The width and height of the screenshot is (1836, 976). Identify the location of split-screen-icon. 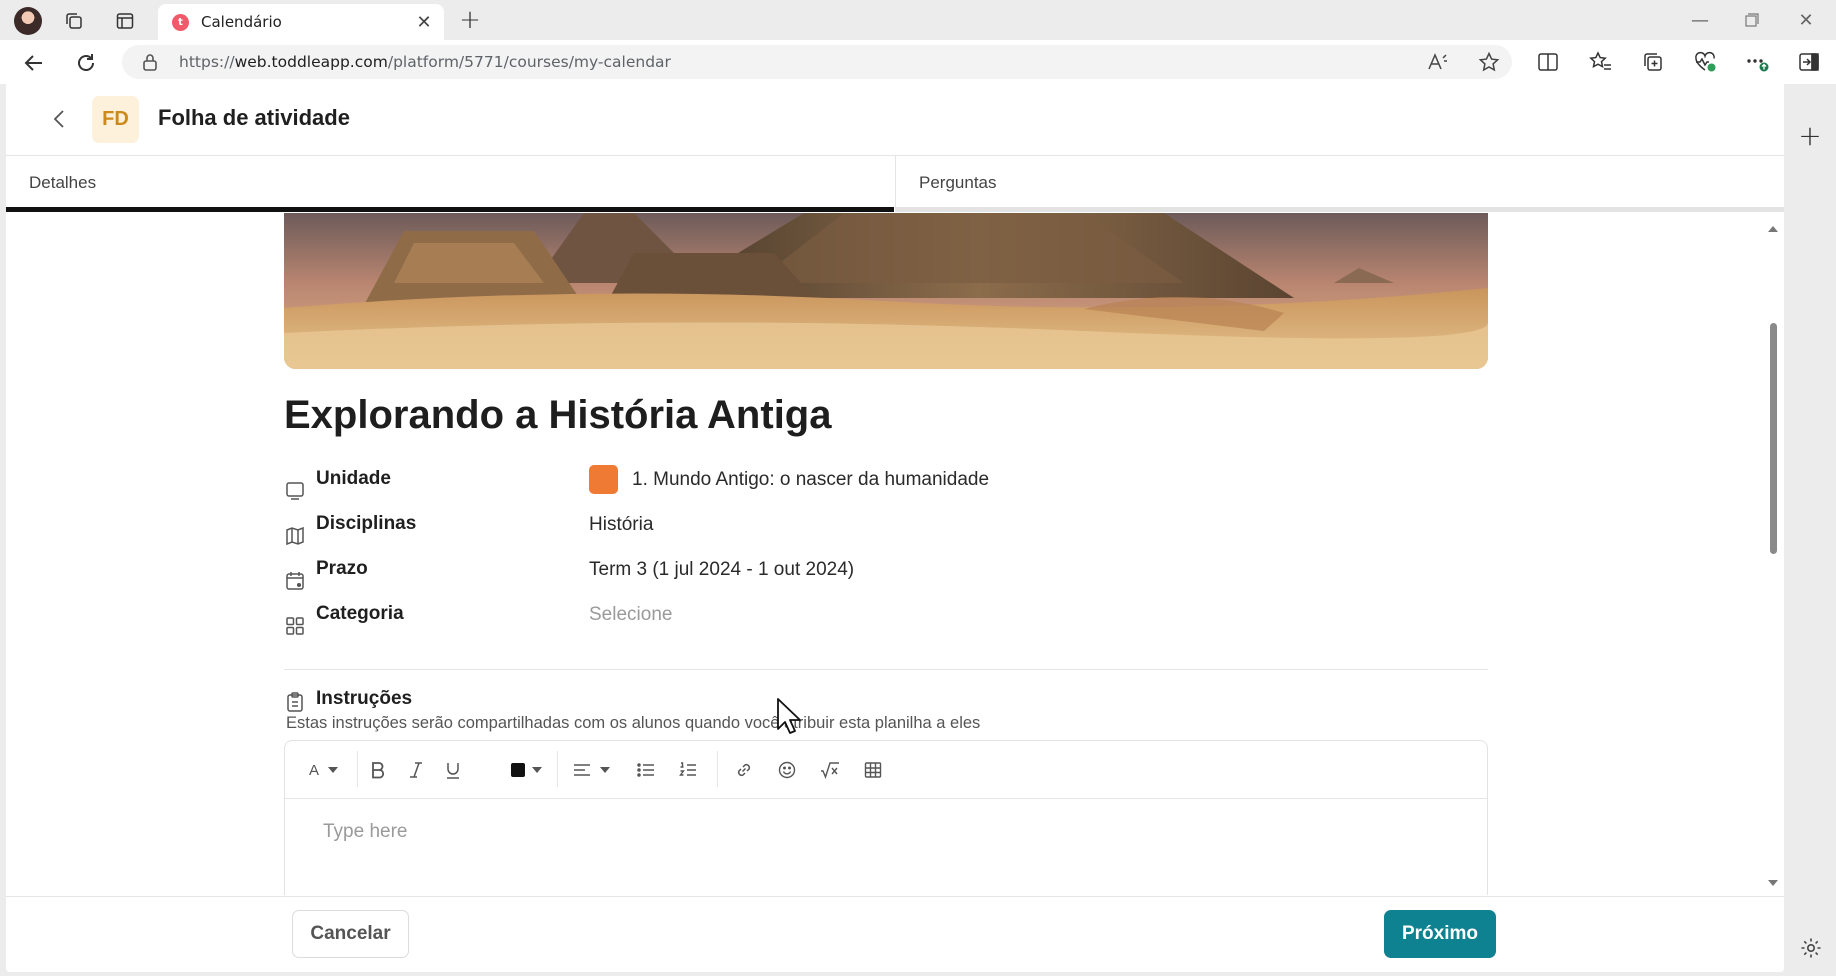
(1548, 62).